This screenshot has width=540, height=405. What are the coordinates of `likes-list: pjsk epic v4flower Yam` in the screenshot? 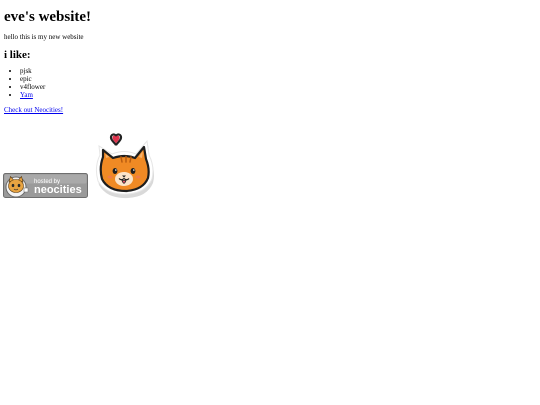 It's located at (270, 83).